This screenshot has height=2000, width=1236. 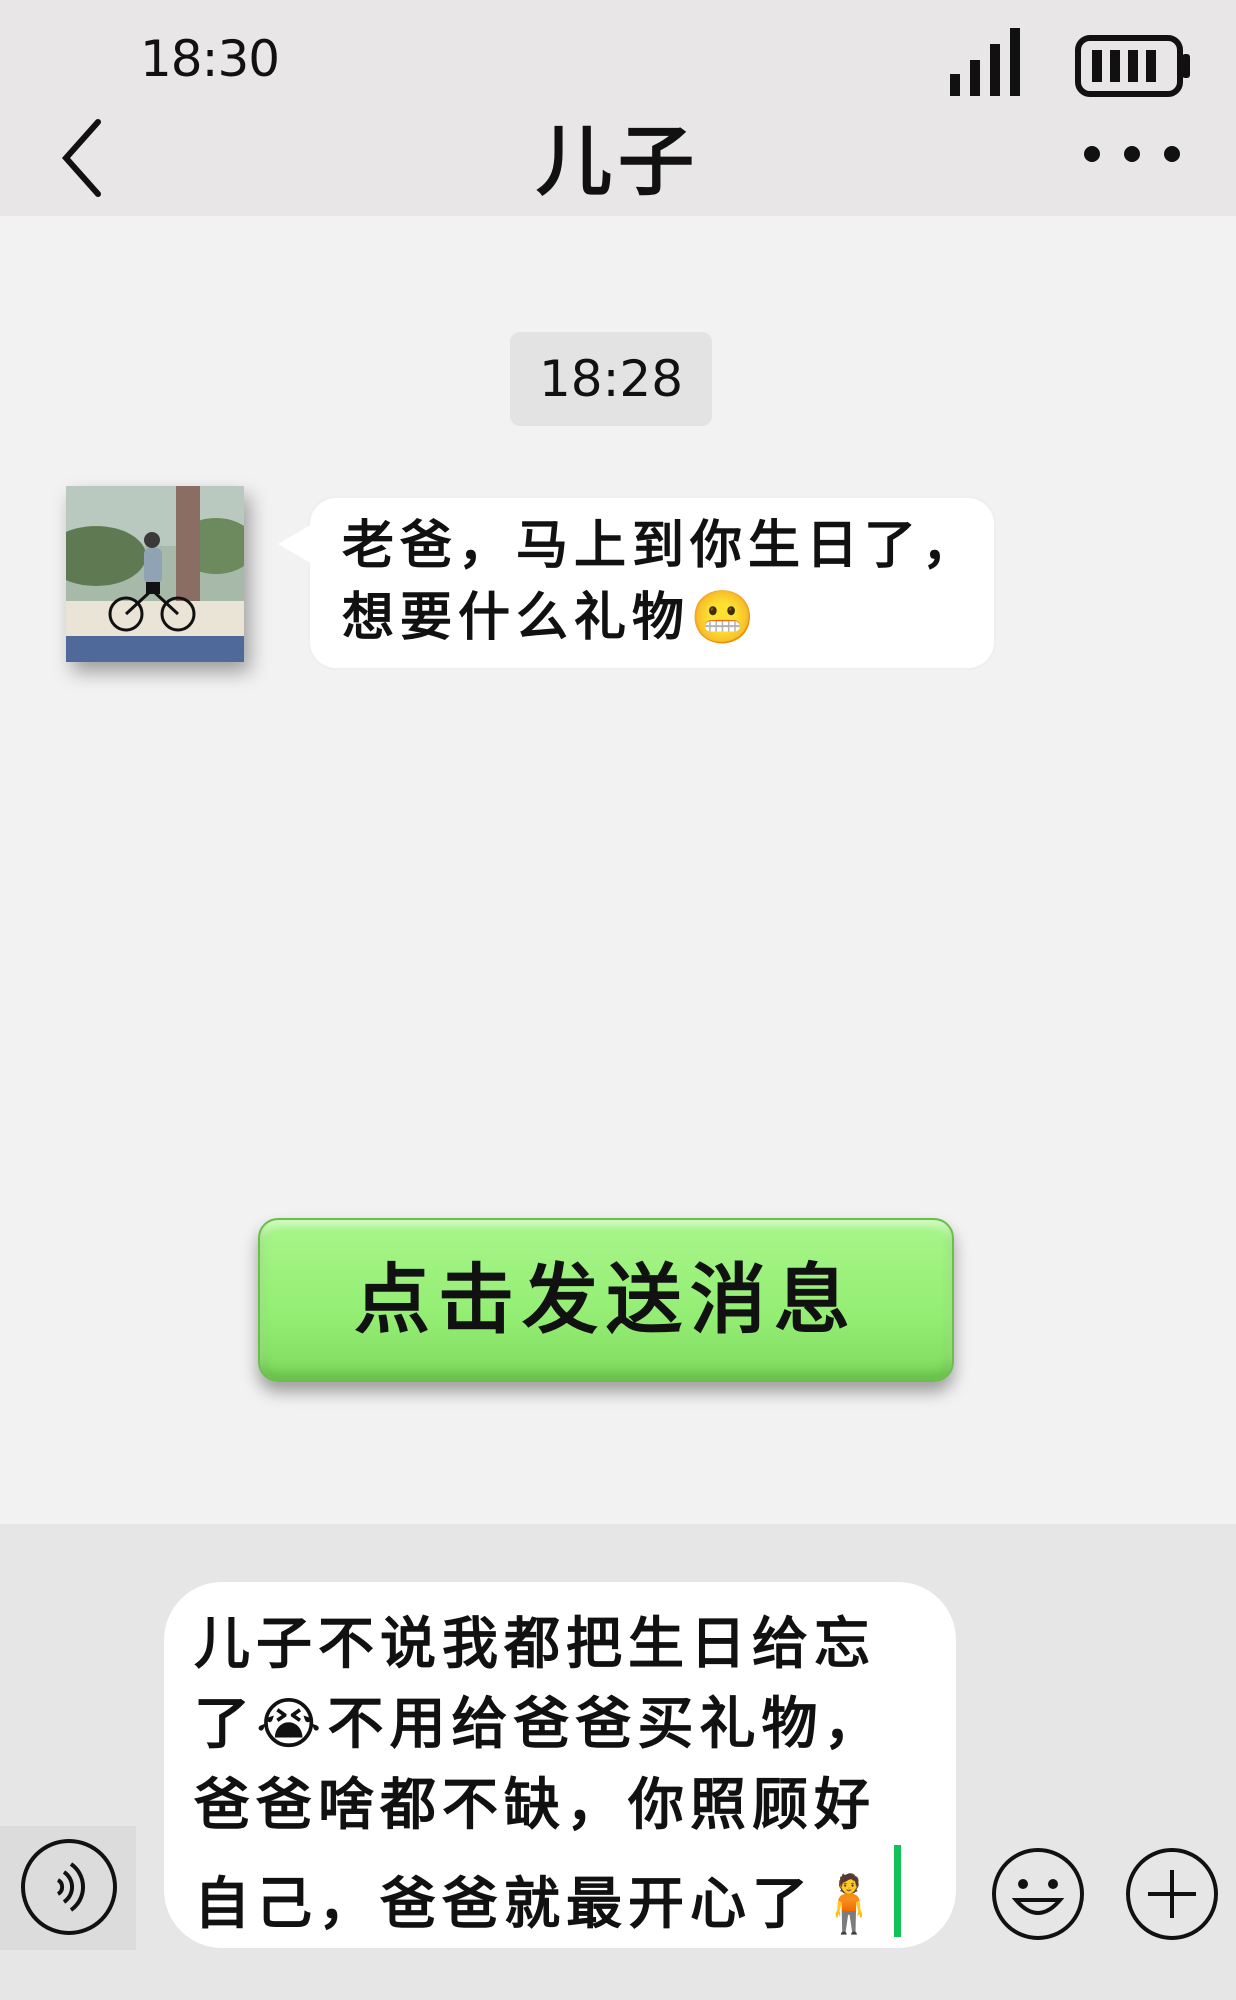 I want to click on emoji-icon, so click(x=1038, y=1894).